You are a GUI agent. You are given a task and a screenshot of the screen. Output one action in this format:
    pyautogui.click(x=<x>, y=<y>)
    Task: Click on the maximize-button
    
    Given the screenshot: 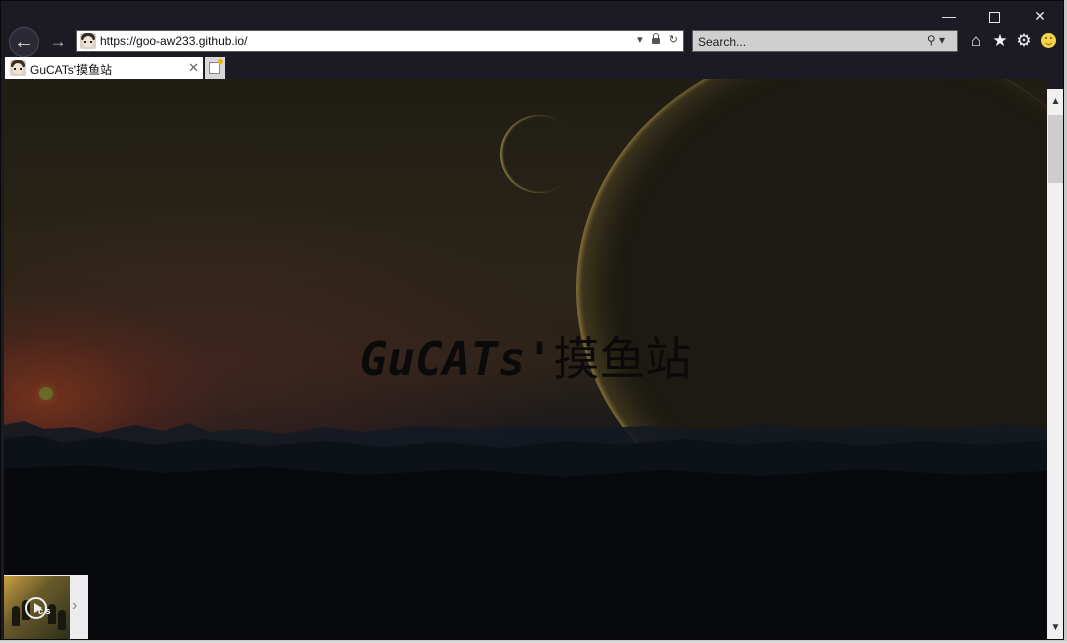 What is the action you would take?
    pyautogui.click(x=994, y=16)
    